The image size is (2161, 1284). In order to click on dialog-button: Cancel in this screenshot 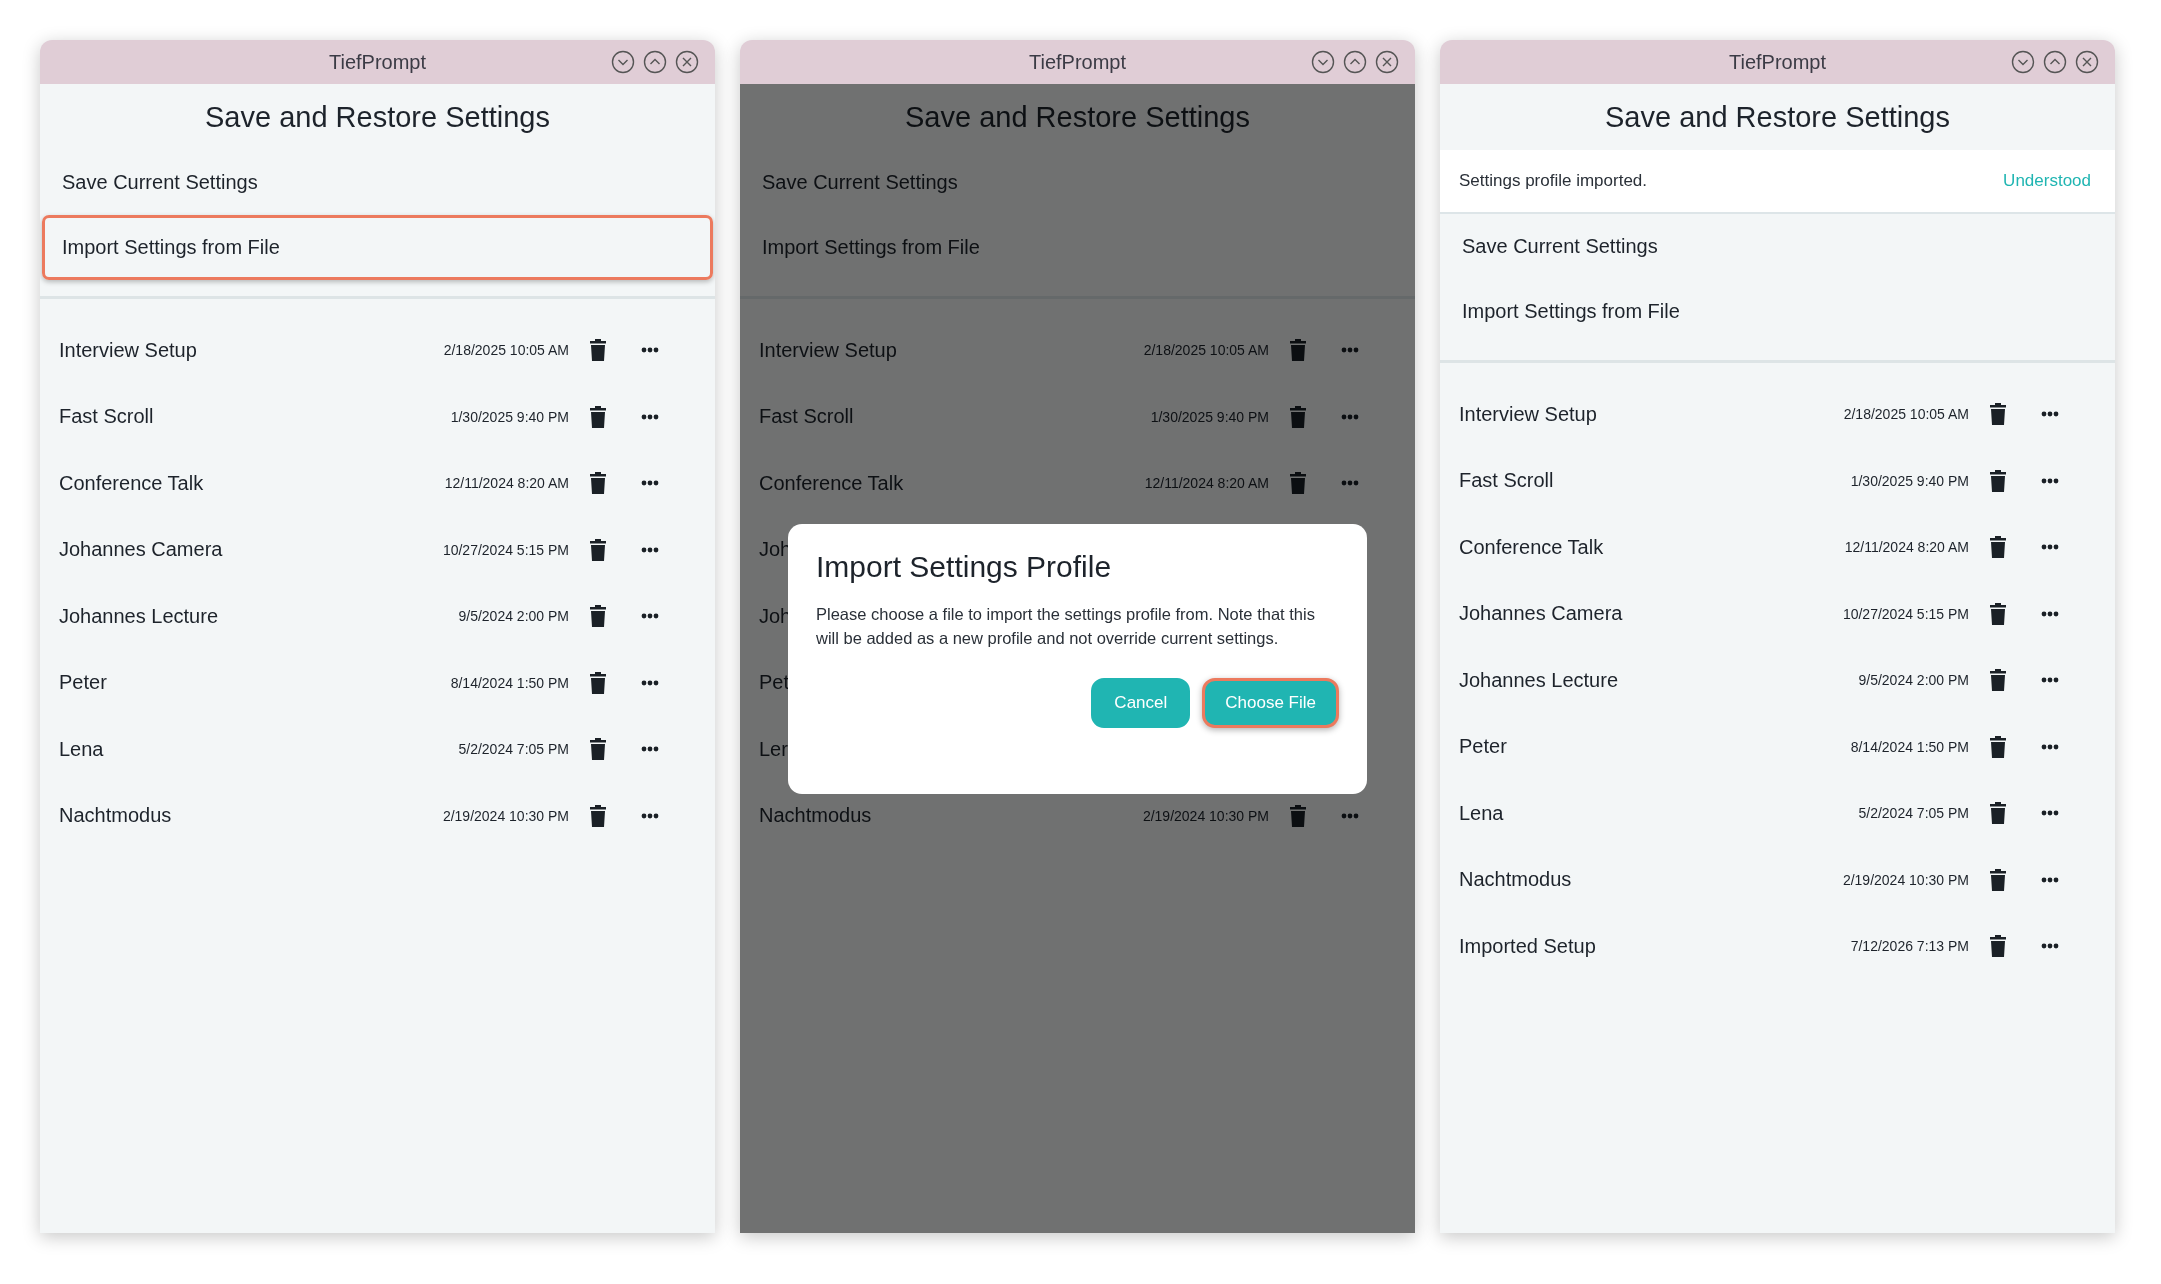, I will do `click(1141, 703)`.